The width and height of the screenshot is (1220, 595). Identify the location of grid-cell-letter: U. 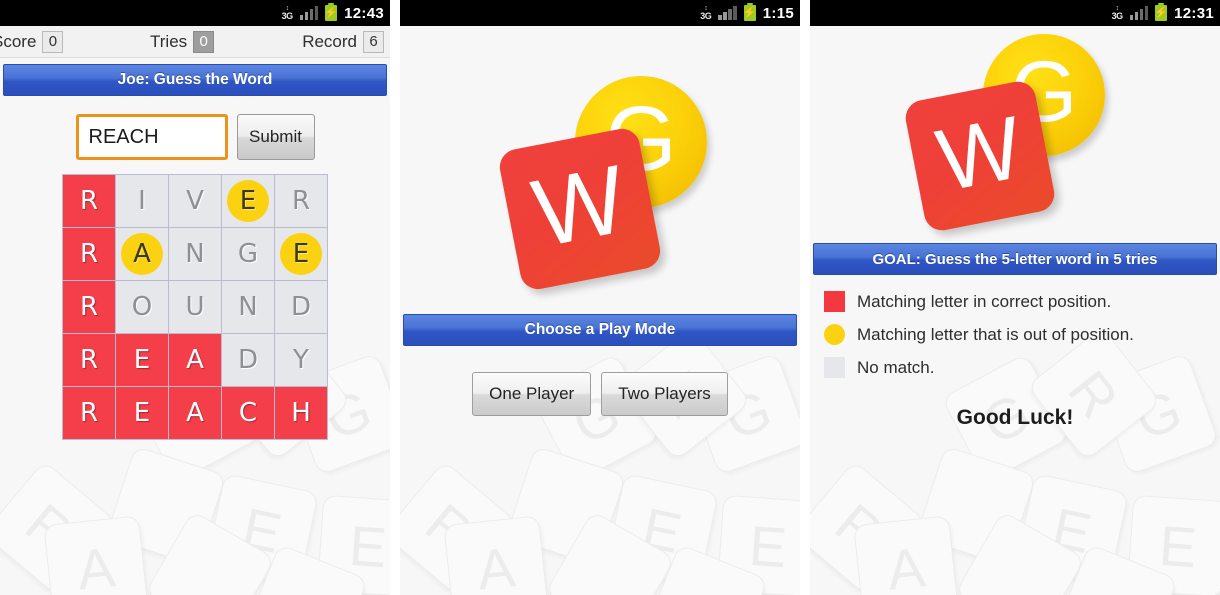
(195, 307).